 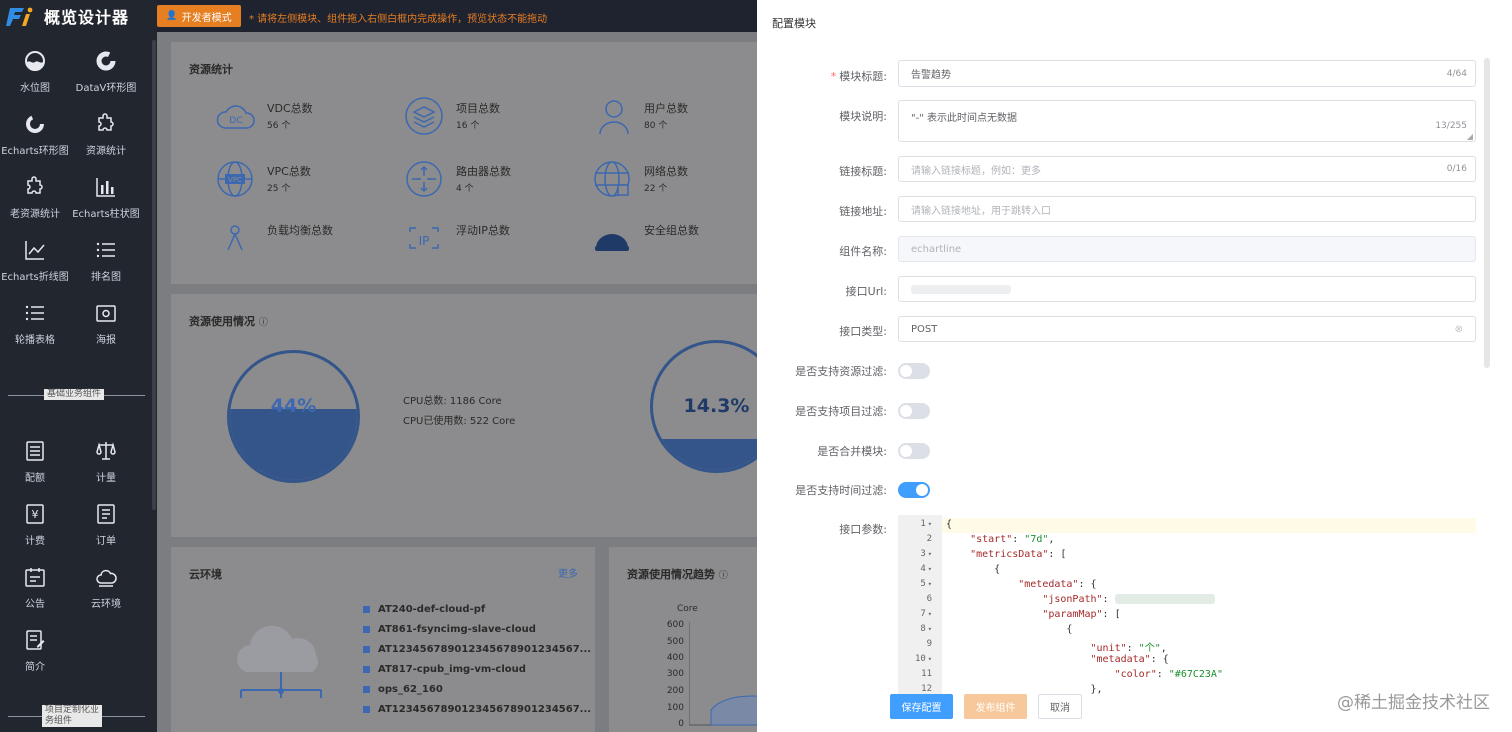 What do you see at coordinates (424, 609) in the screenshot?
I see `cloud-env-item: AT240-def-cloud-pf` at bounding box center [424, 609].